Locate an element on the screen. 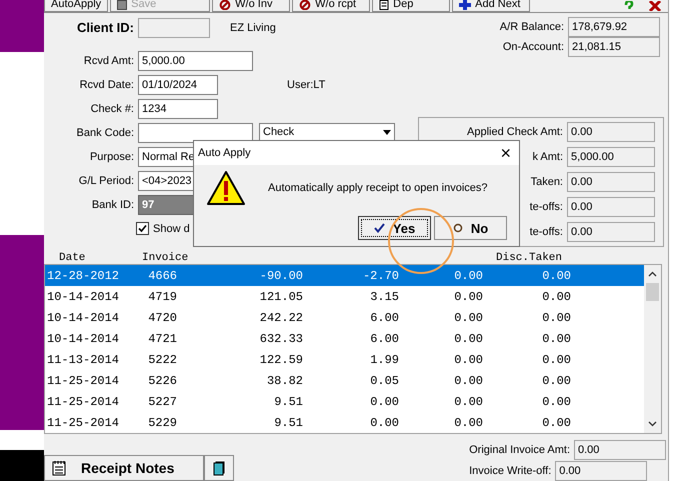 This screenshot has height=481, width=678. balance-label: On-Account: is located at coordinates (533, 46).